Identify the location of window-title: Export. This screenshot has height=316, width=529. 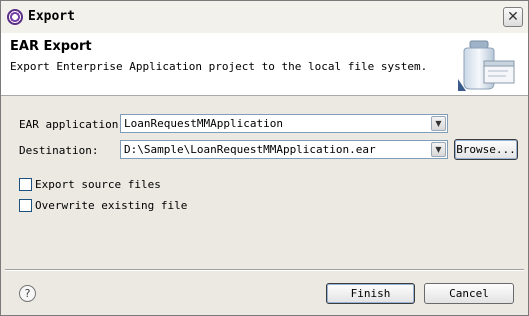
(51, 16).